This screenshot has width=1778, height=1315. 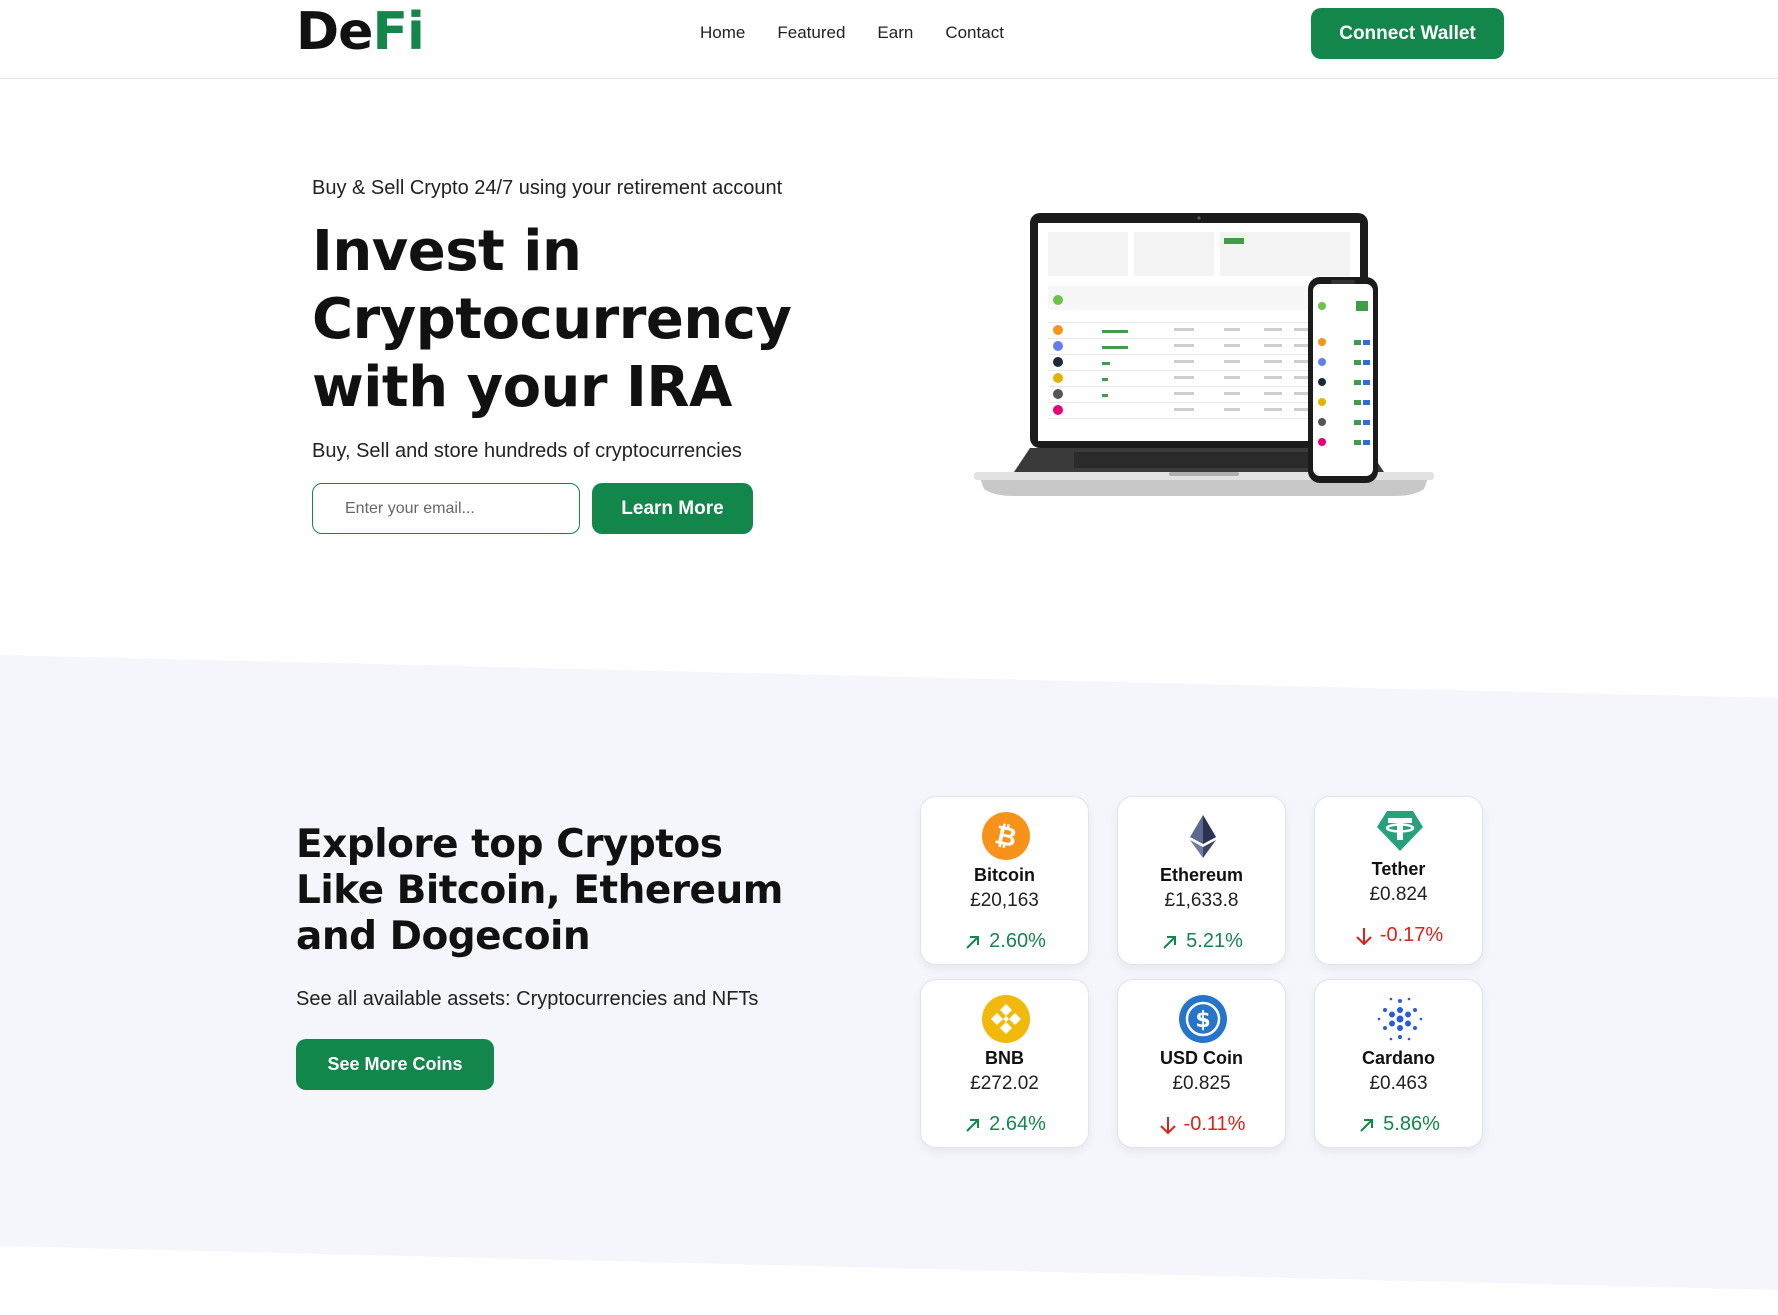 What do you see at coordinates (1398, 1124) in the screenshot?
I see `coin-change: 5.86%` at bounding box center [1398, 1124].